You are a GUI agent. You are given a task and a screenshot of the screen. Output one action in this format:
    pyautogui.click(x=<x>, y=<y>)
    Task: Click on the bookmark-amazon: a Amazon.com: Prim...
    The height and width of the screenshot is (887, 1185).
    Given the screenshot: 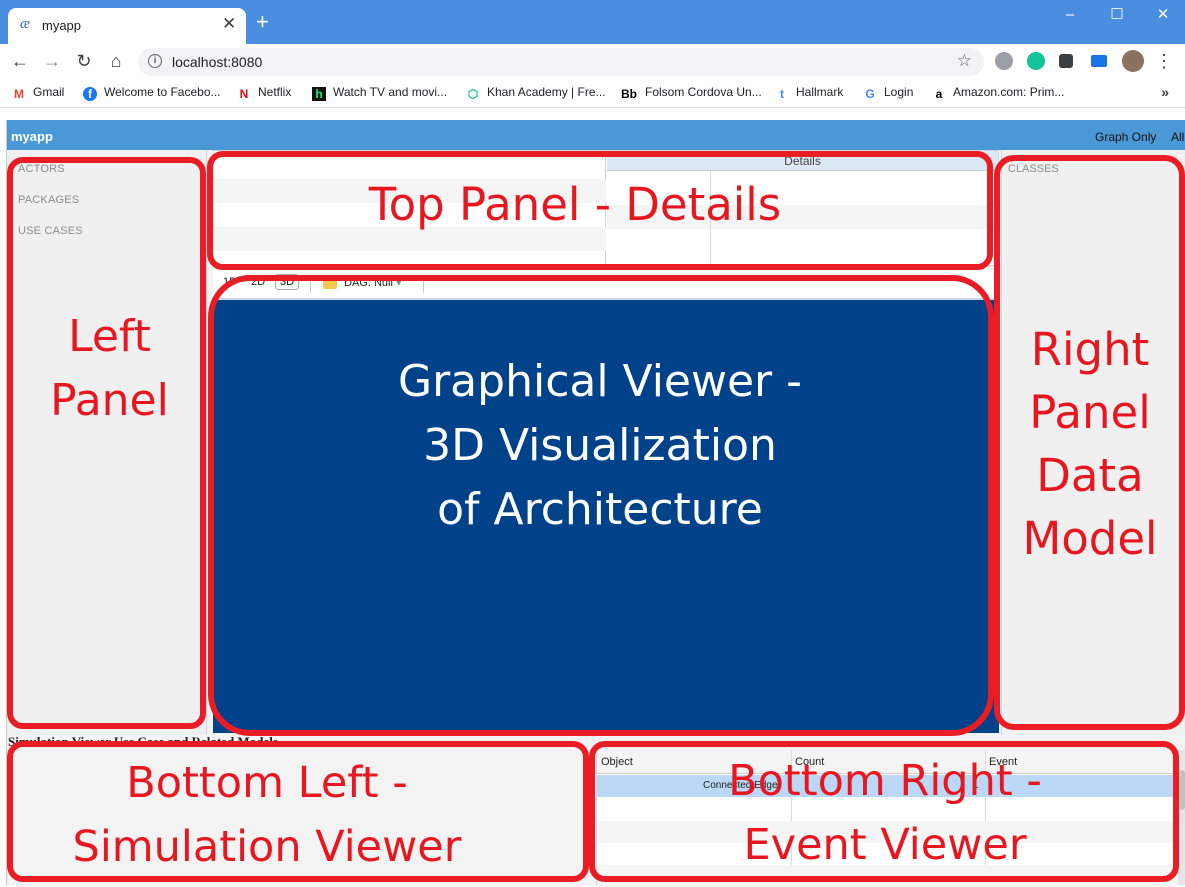 What is the action you would take?
    pyautogui.click(x=998, y=93)
    